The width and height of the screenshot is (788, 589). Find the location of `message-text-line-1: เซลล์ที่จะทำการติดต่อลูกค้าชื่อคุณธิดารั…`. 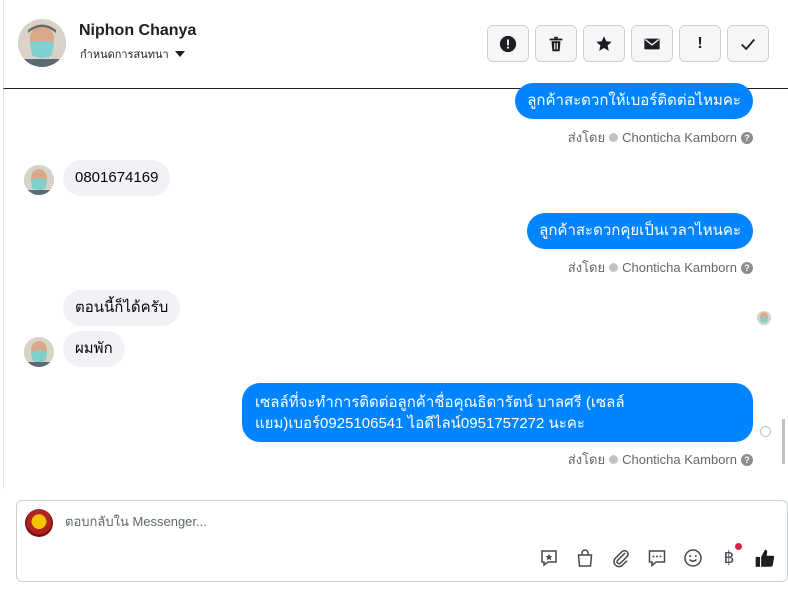

message-text-line-1: เซลล์ที่จะทำการติดต่อลูกค้าชื่อคุณธิดารั… is located at coordinates (440, 402).